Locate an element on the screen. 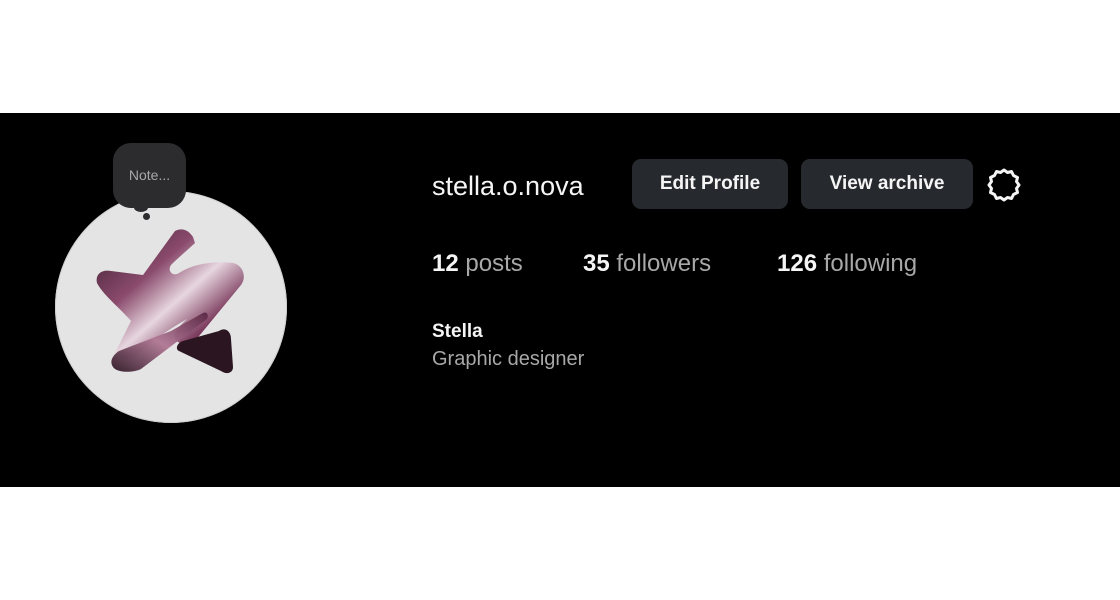  note-bubble-tail-dot is located at coordinates (146, 216).